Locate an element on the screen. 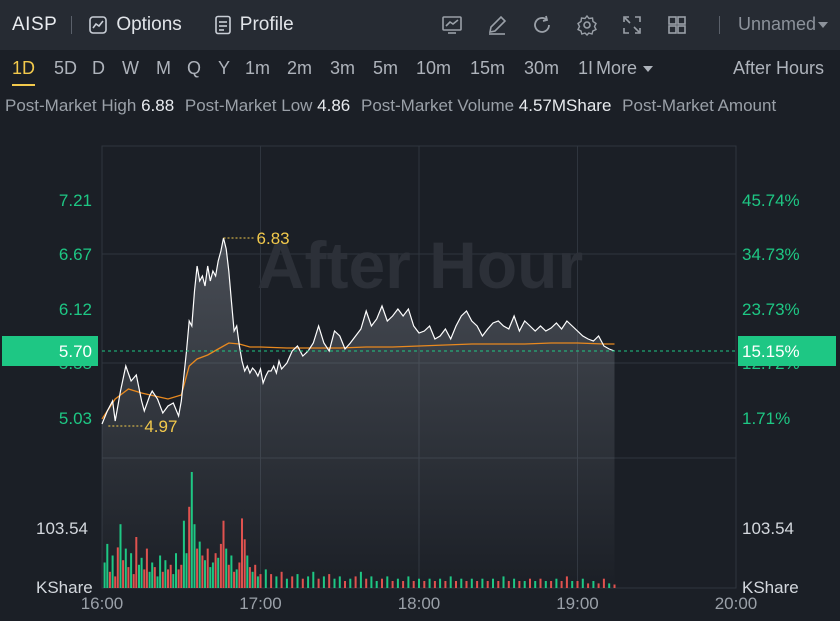 This screenshot has height=621, width=840. percent-tick-label: 23.73% is located at coordinates (771, 309).